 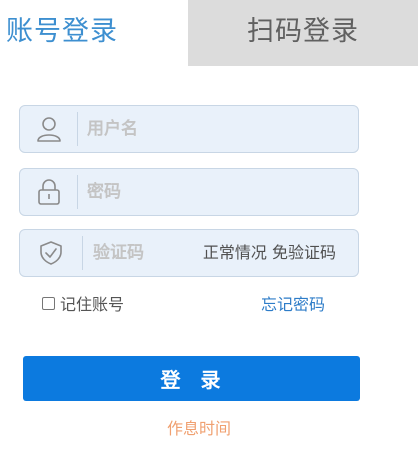 What do you see at coordinates (189, 253) in the screenshot?
I see `captcha-field-box: 正常情况 免验证码` at bounding box center [189, 253].